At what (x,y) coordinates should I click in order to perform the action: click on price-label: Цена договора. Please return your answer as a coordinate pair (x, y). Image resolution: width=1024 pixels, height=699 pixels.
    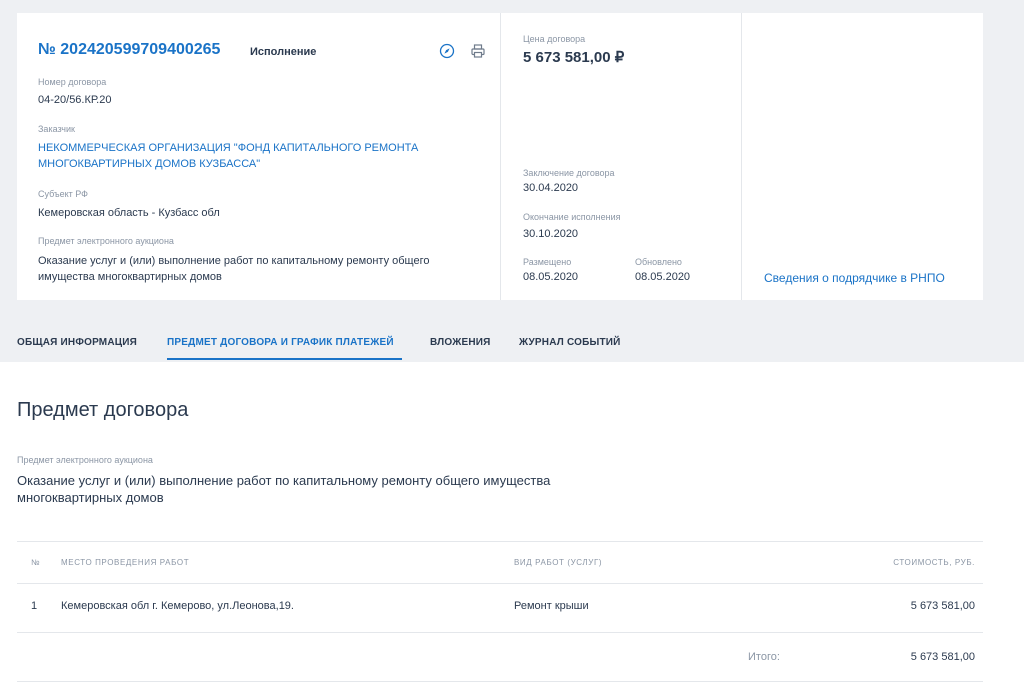
    Looking at the image, I should click on (554, 39).